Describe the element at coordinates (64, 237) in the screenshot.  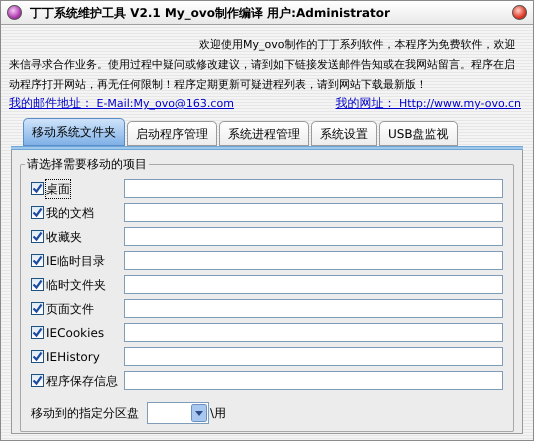
I see `checkbox-label: 收藏夹` at that location.